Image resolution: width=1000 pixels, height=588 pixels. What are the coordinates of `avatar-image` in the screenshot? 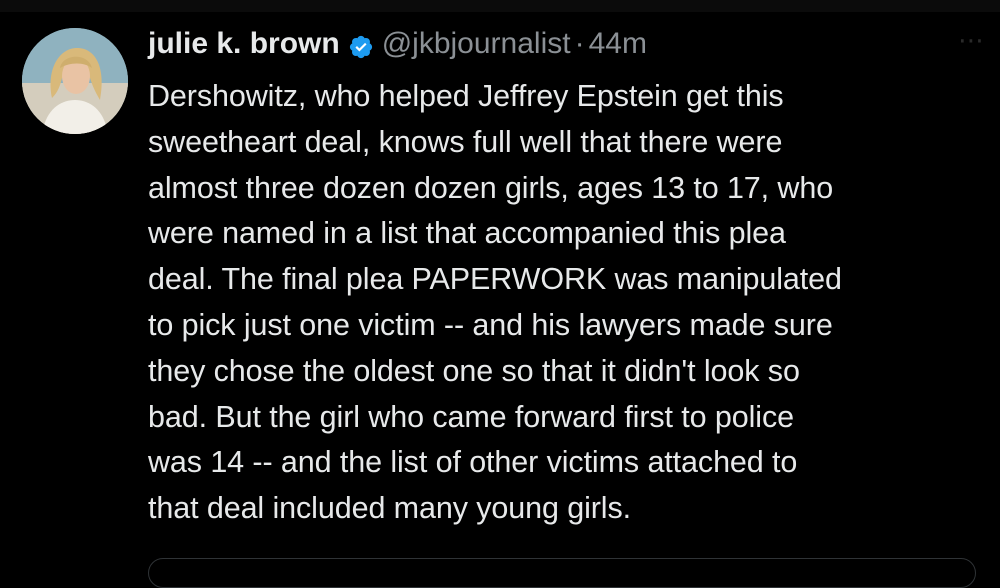 It's located at (75, 81).